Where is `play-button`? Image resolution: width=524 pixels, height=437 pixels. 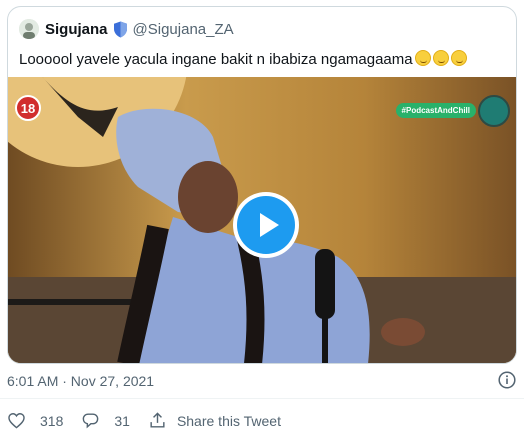
play-button is located at coordinates (266, 225).